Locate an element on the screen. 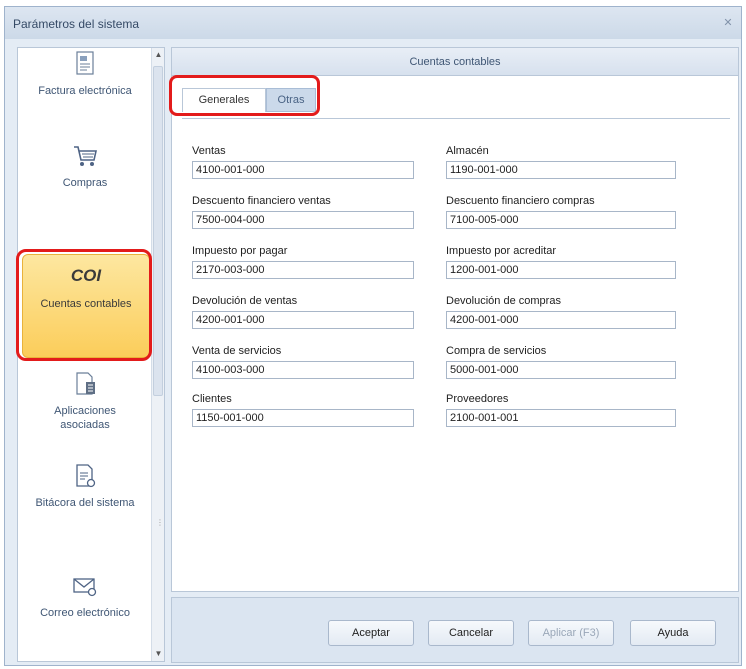 Image resolution: width=746 pixels, height=669 pixels. field-proveedores: Proveedores 2100-001-001 is located at coordinates (561, 410).